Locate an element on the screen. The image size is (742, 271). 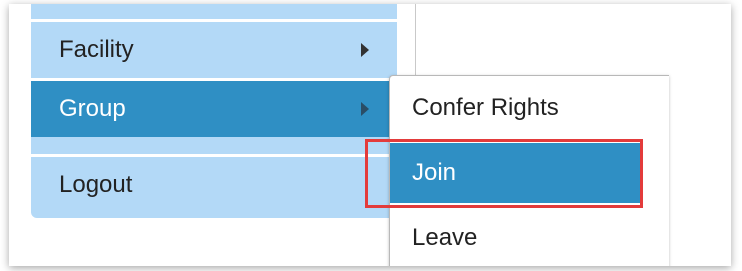
menu-item-label: Facility is located at coordinates (96, 49).